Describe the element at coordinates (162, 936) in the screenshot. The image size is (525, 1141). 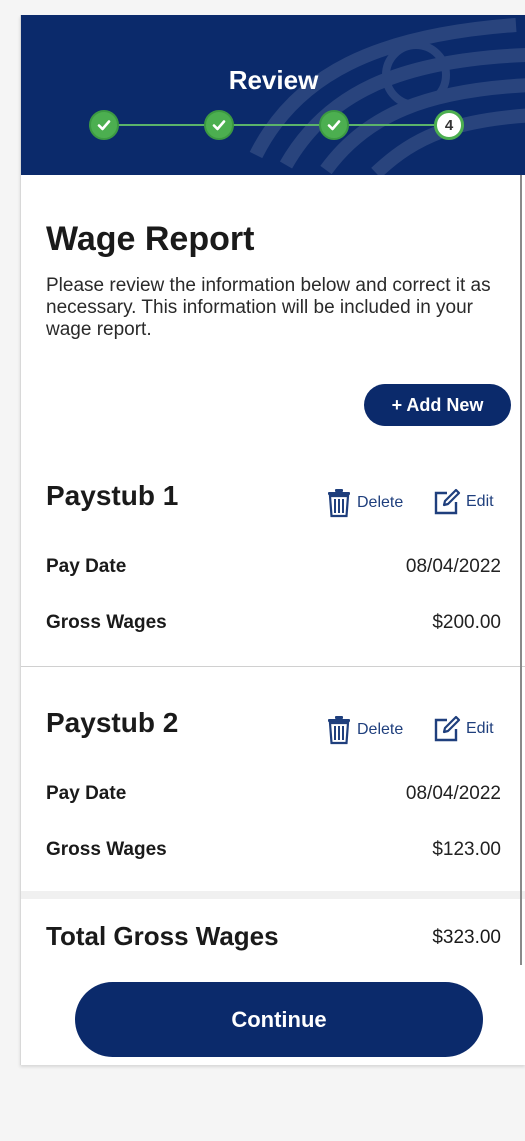
I see `total-gross-wages-label: Total Gross Wages` at that location.